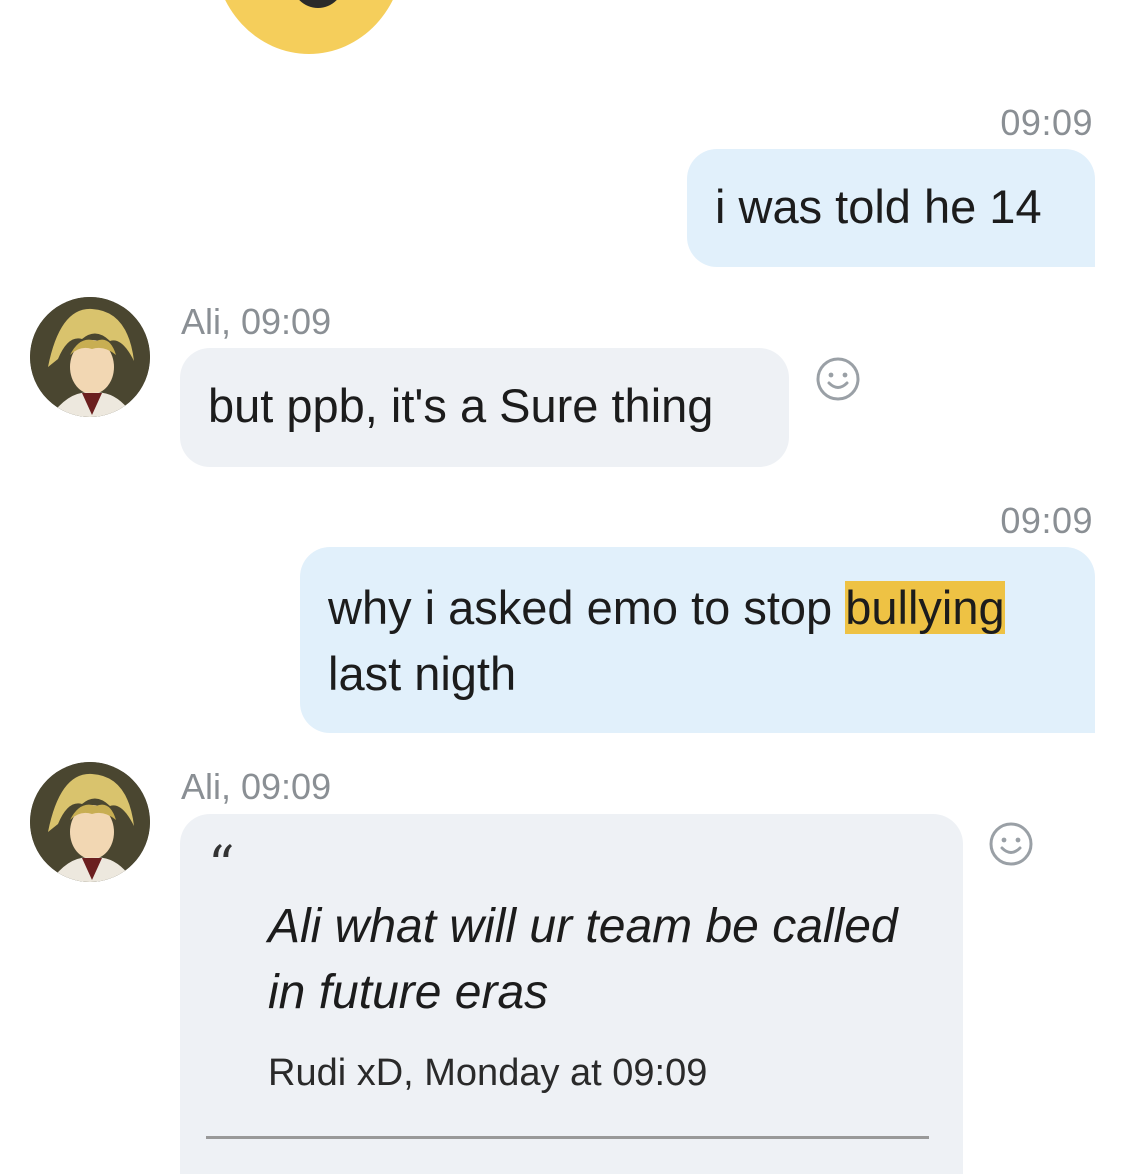  I want to click on quote-mark-icon: “, so click(221, 866).